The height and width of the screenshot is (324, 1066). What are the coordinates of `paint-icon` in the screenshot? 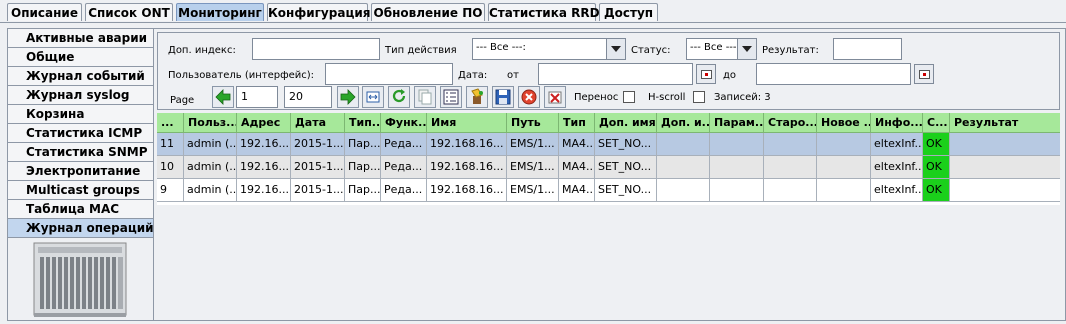 It's located at (477, 97).